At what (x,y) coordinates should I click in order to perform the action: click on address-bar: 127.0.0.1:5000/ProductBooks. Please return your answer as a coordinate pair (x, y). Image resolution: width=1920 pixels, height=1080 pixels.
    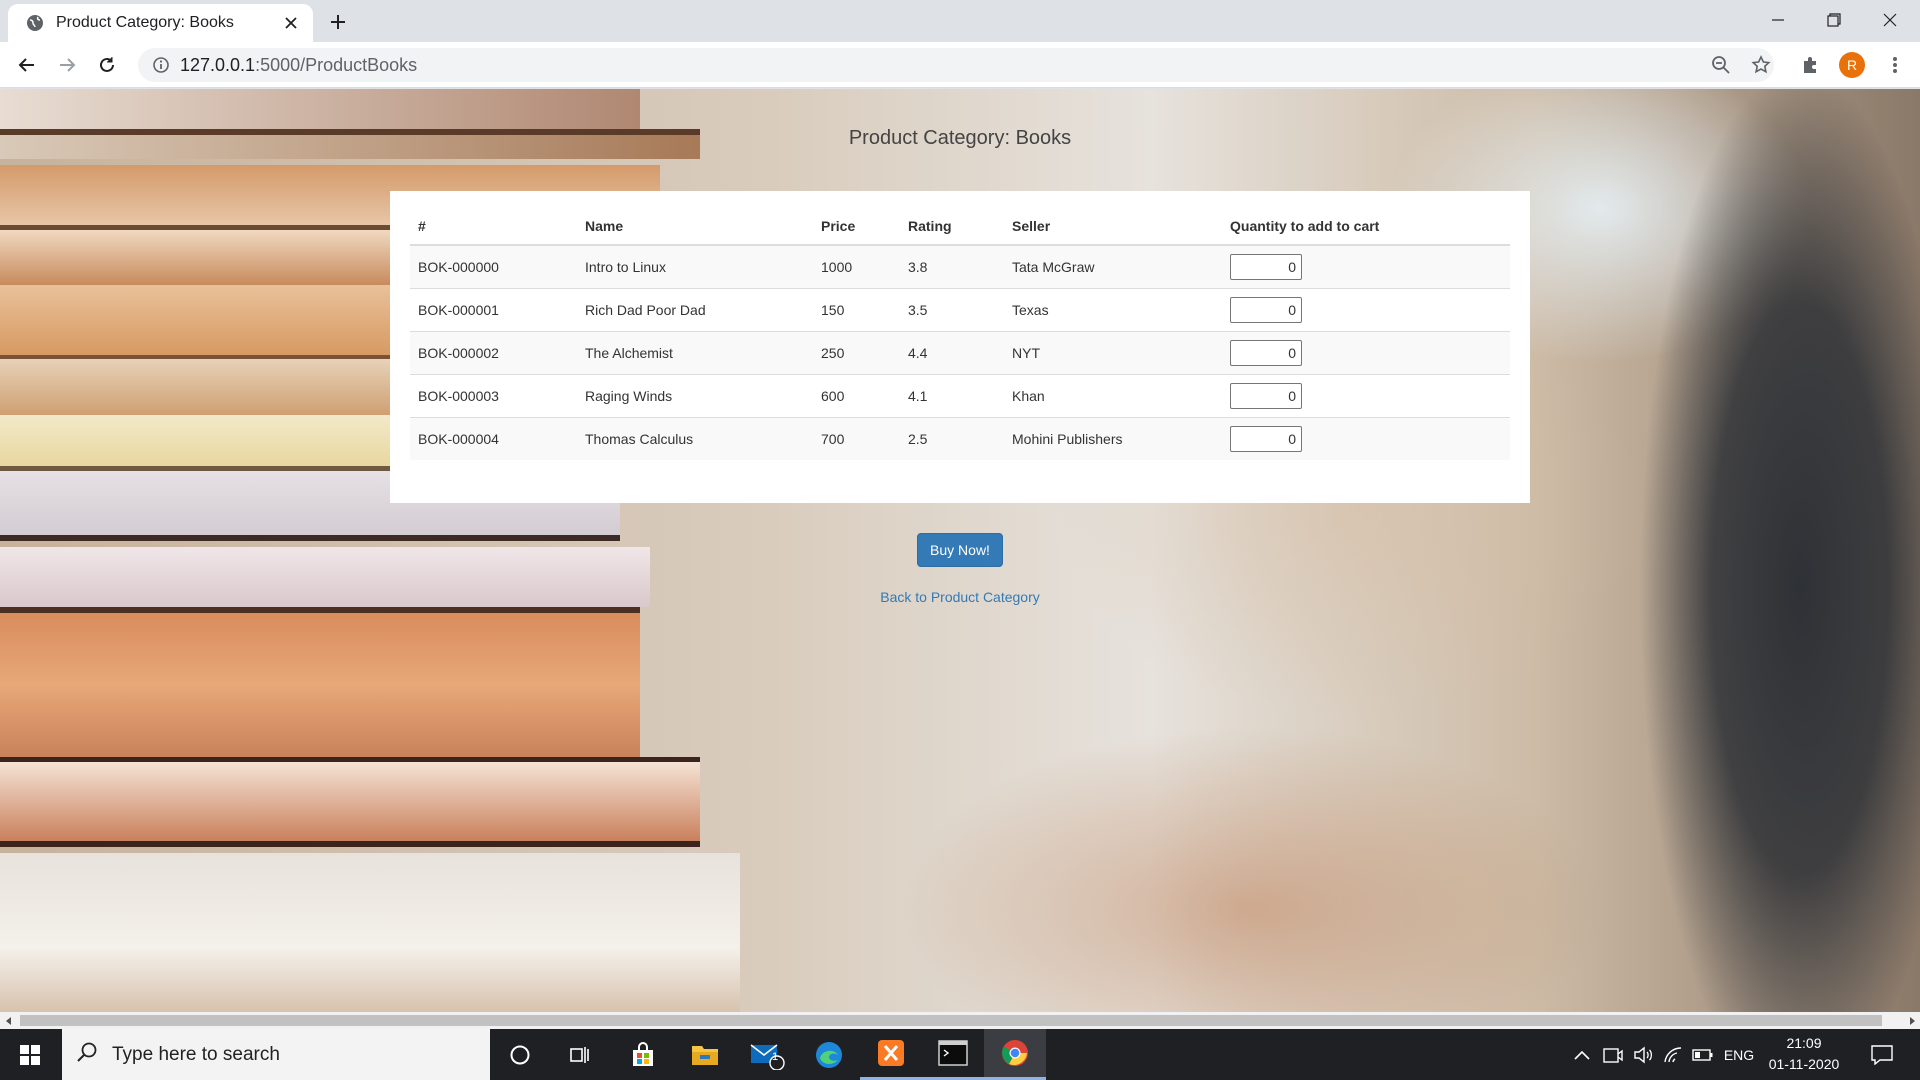
    Looking at the image, I should click on (956, 65).